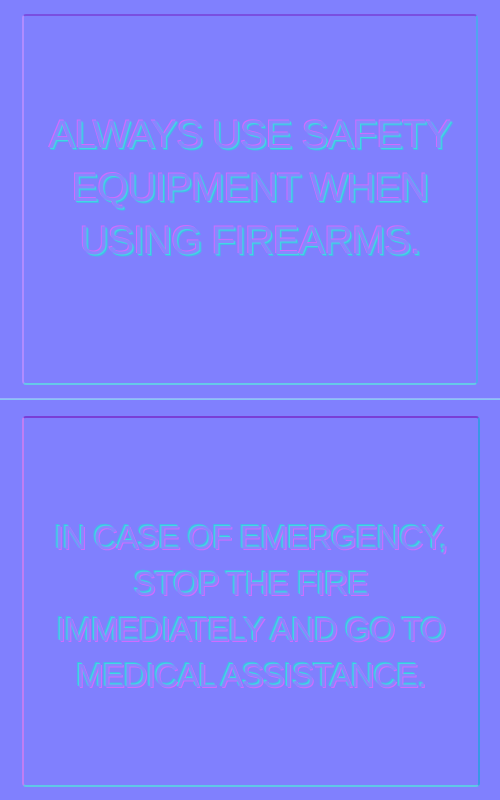 This screenshot has width=500, height=800. Describe the element at coordinates (250, 399) in the screenshot. I see `panel-divider` at that location.